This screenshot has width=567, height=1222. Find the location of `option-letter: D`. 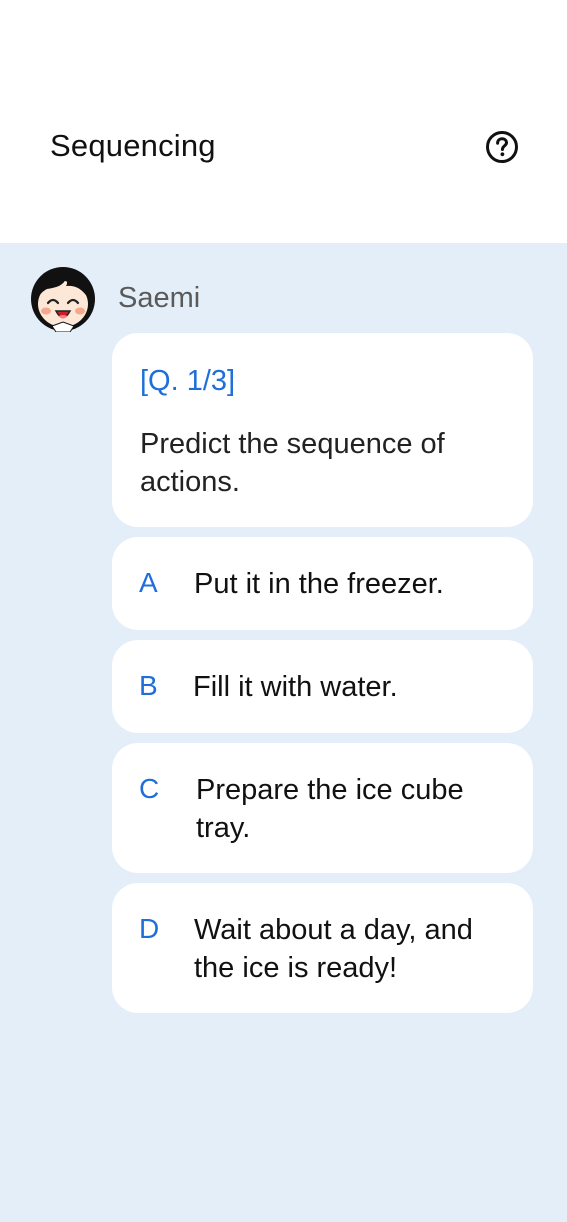

option-letter: D is located at coordinates (149, 928).